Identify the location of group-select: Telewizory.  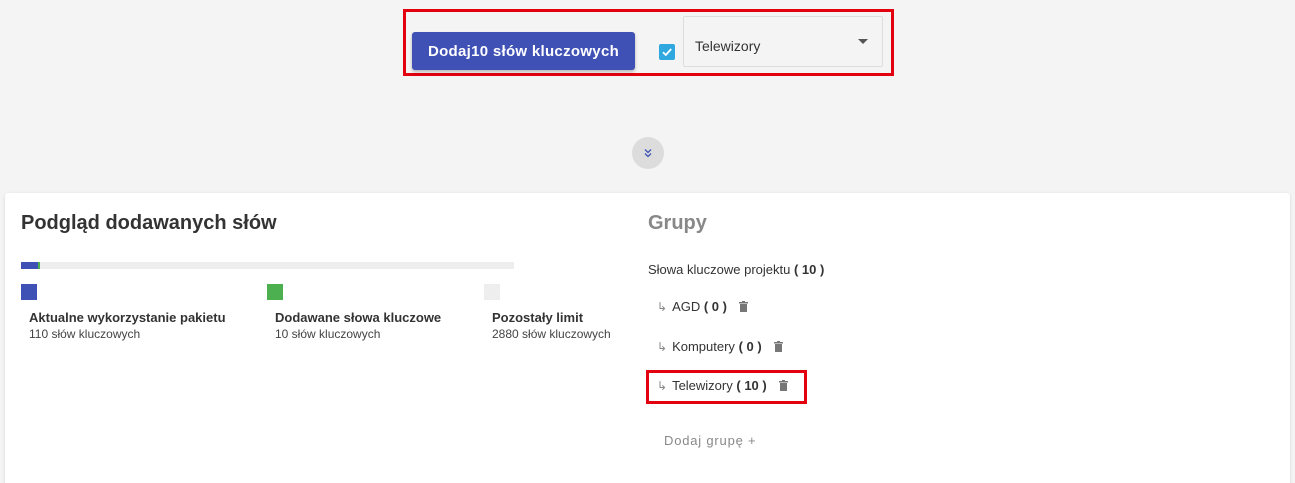
(783, 41).